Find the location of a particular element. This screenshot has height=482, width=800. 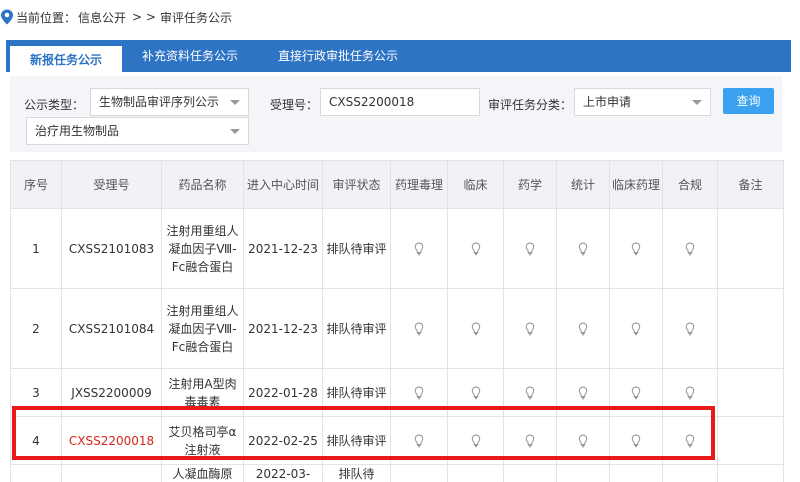

cell-drug-name: 人凝血酶原 is located at coordinates (202, 473).